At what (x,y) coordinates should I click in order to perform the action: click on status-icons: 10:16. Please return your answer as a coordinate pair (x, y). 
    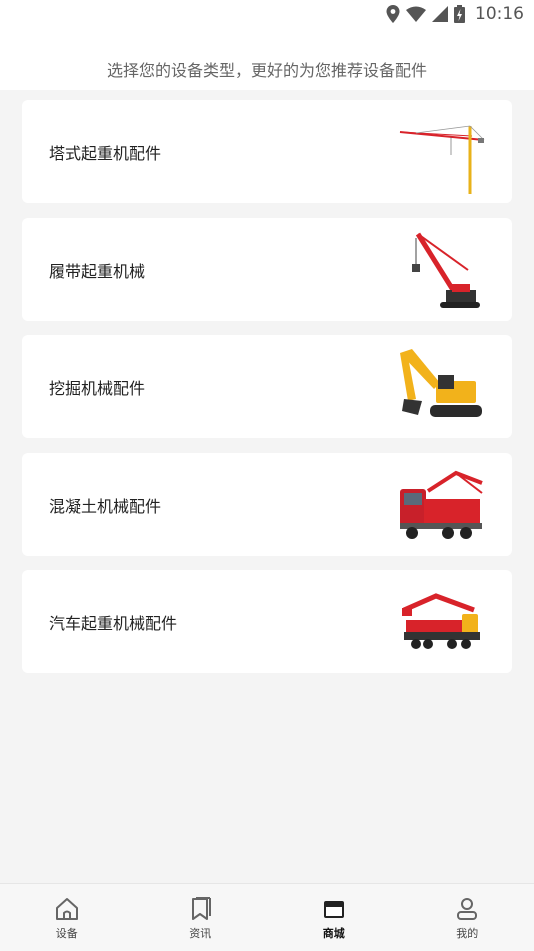
    Looking at the image, I should click on (455, 14).